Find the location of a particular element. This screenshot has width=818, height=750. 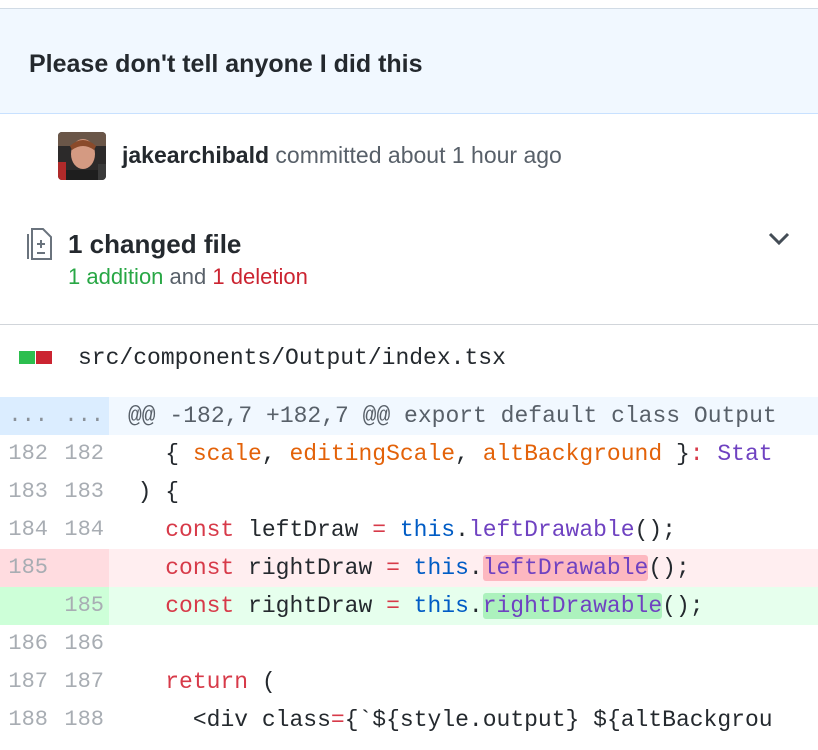

deleted-word: leftDrawable is located at coordinates (565, 568).